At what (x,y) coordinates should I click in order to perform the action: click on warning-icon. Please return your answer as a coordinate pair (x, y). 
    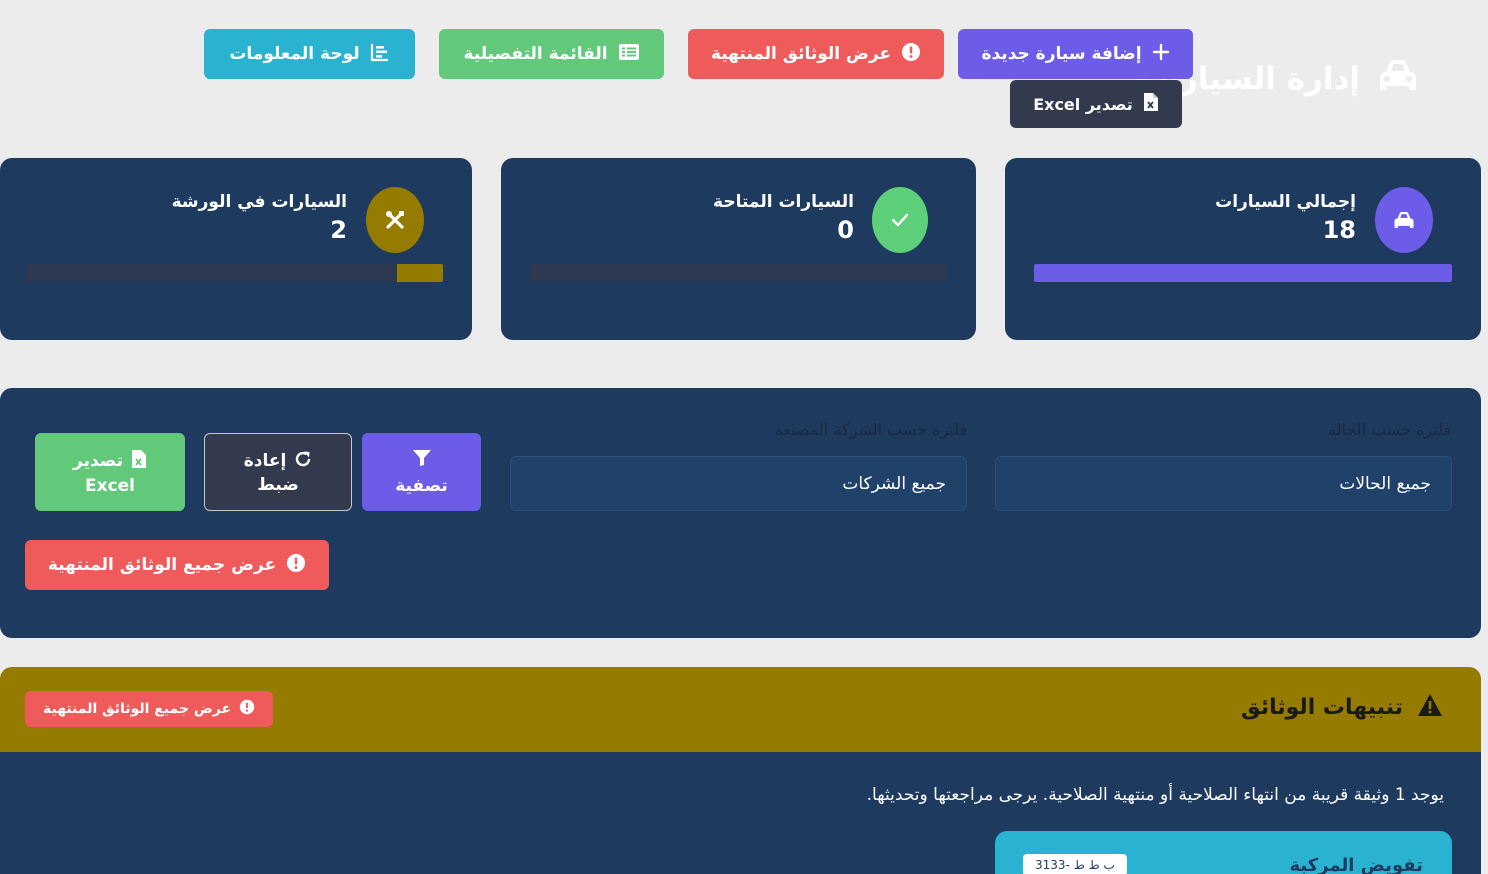
    Looking at the image, I should click on (1430, 707).